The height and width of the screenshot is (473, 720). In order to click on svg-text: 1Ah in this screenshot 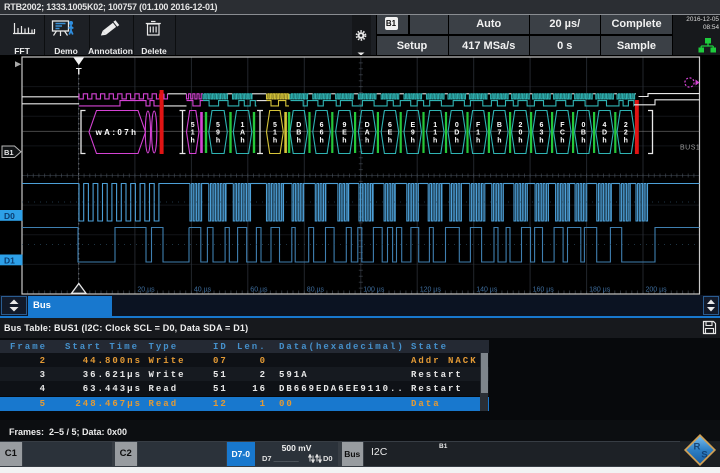, I will do `click(242, 133)`.